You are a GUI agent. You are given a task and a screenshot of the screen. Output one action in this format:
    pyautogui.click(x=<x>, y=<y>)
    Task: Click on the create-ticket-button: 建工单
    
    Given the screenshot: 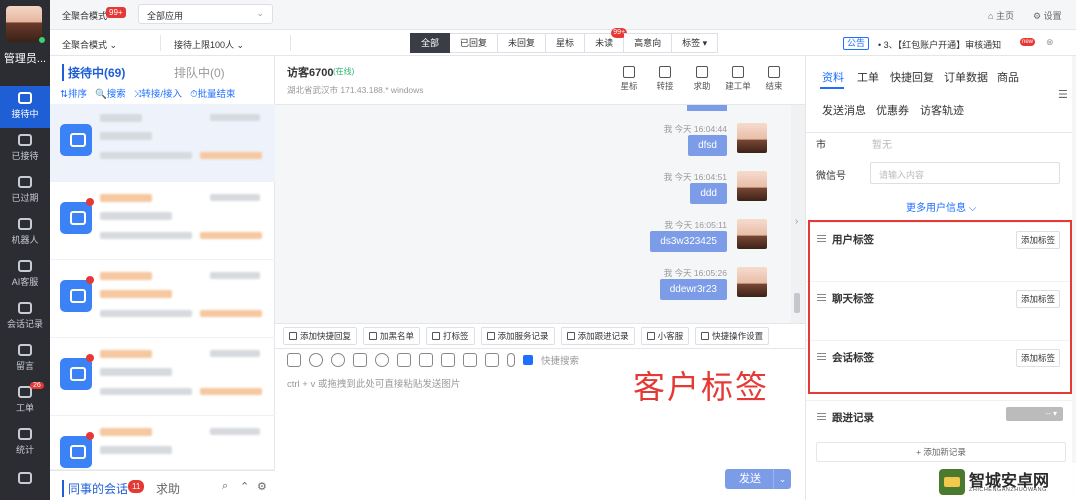 What is the action you would take?
    pyautogui.click(x=738, y=79)
    